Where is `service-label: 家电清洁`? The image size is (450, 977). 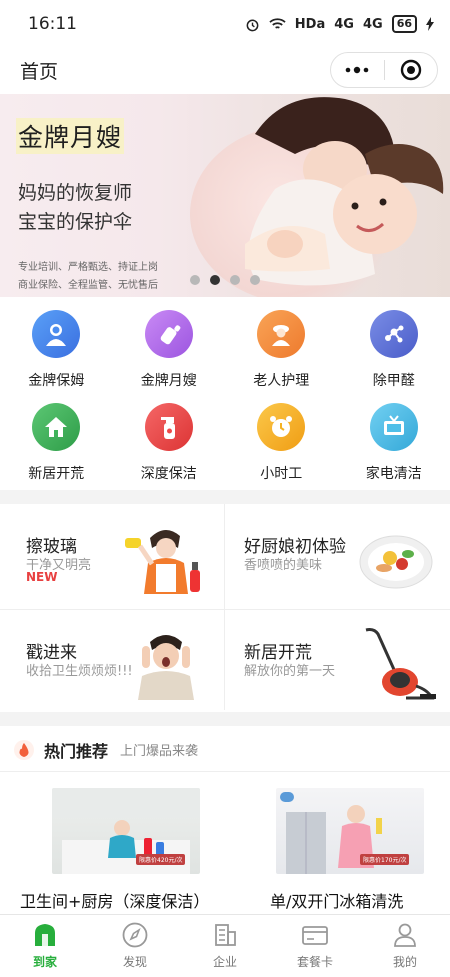
service-label: 家电清洁 is located at coordinates (393, 474).